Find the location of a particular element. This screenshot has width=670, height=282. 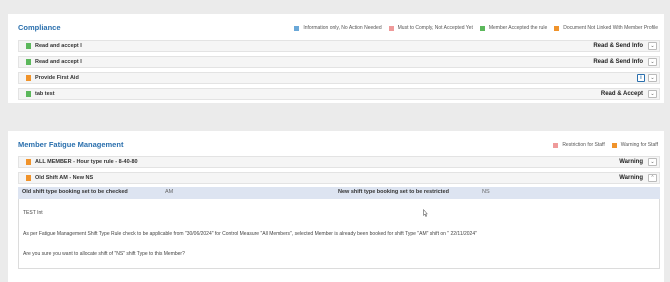

legend-swatch-green is located at coordinates (482, 28).